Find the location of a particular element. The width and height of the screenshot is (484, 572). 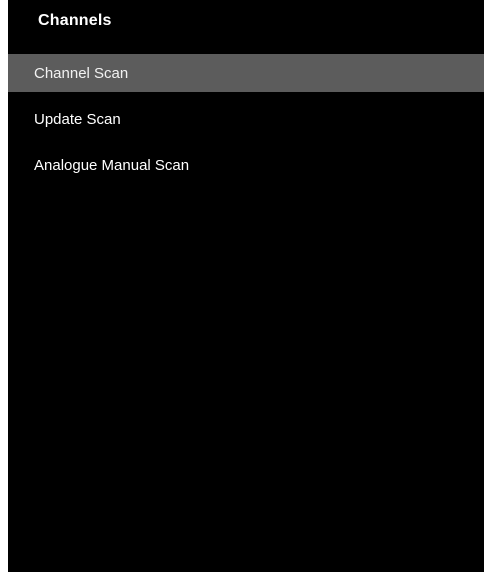

menu-item-label: Analogue Manual Scan is located at coordinates (112, 165).